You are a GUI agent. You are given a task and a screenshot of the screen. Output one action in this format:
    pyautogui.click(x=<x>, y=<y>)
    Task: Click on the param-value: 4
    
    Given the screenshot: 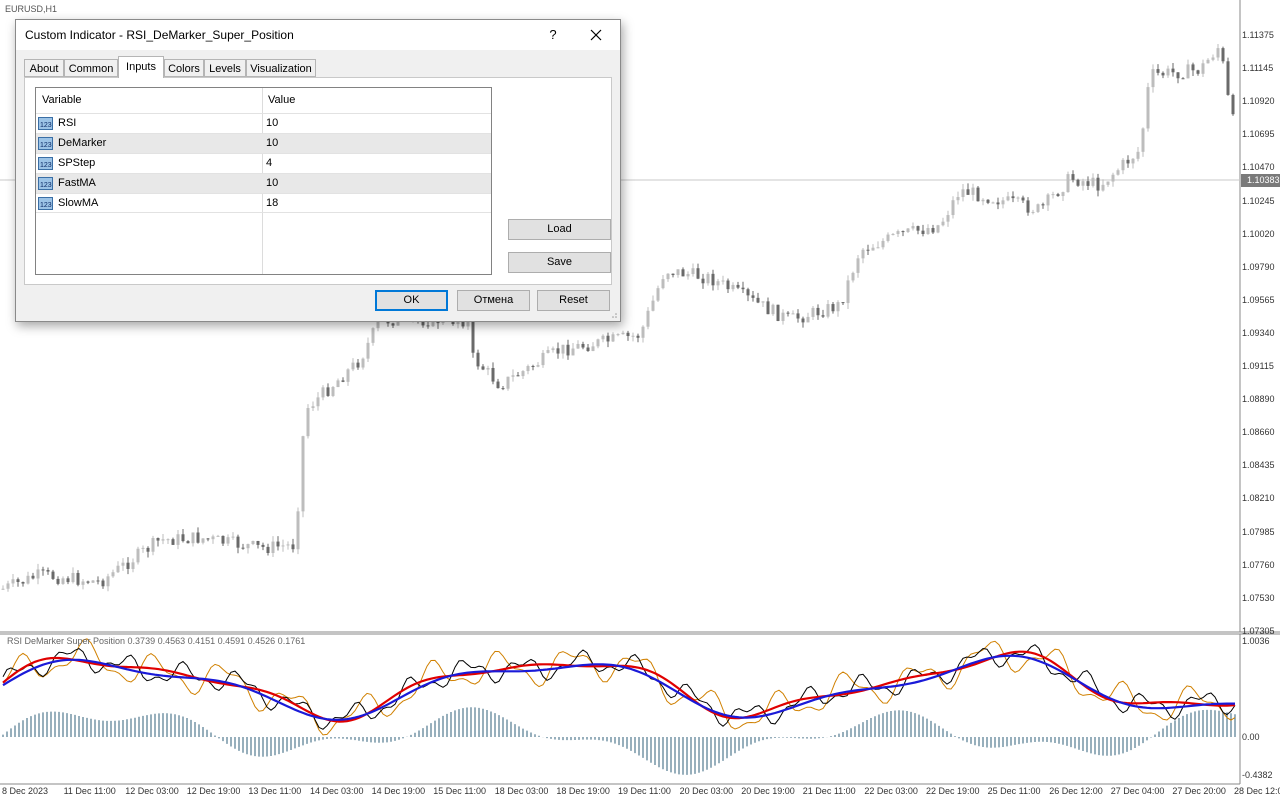 What is the action you would take?
    pyautogui.click(x=269, y=163)
    